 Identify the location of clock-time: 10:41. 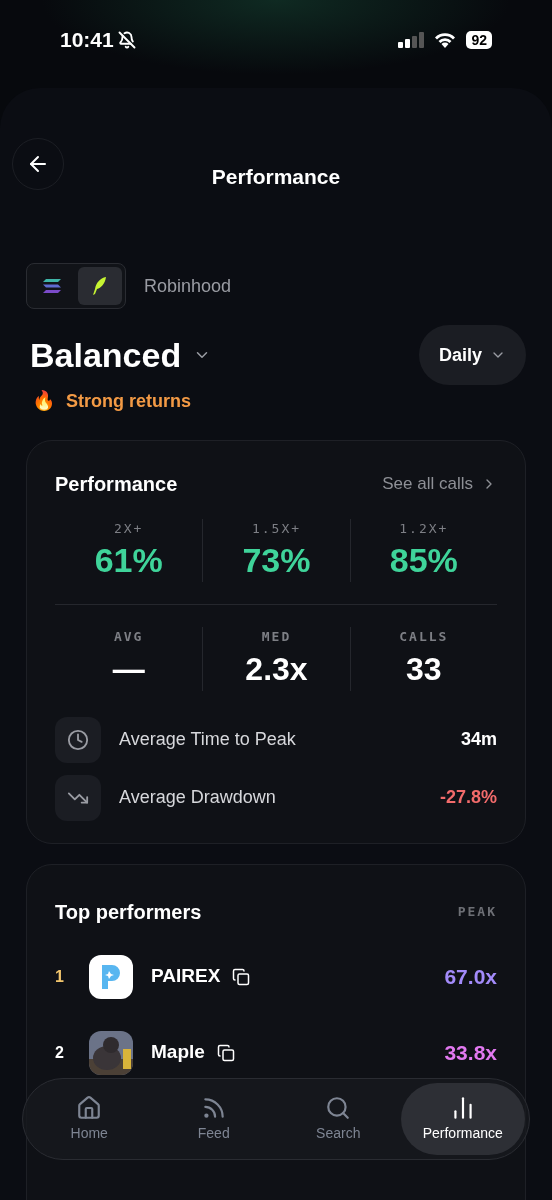
(87, 40).